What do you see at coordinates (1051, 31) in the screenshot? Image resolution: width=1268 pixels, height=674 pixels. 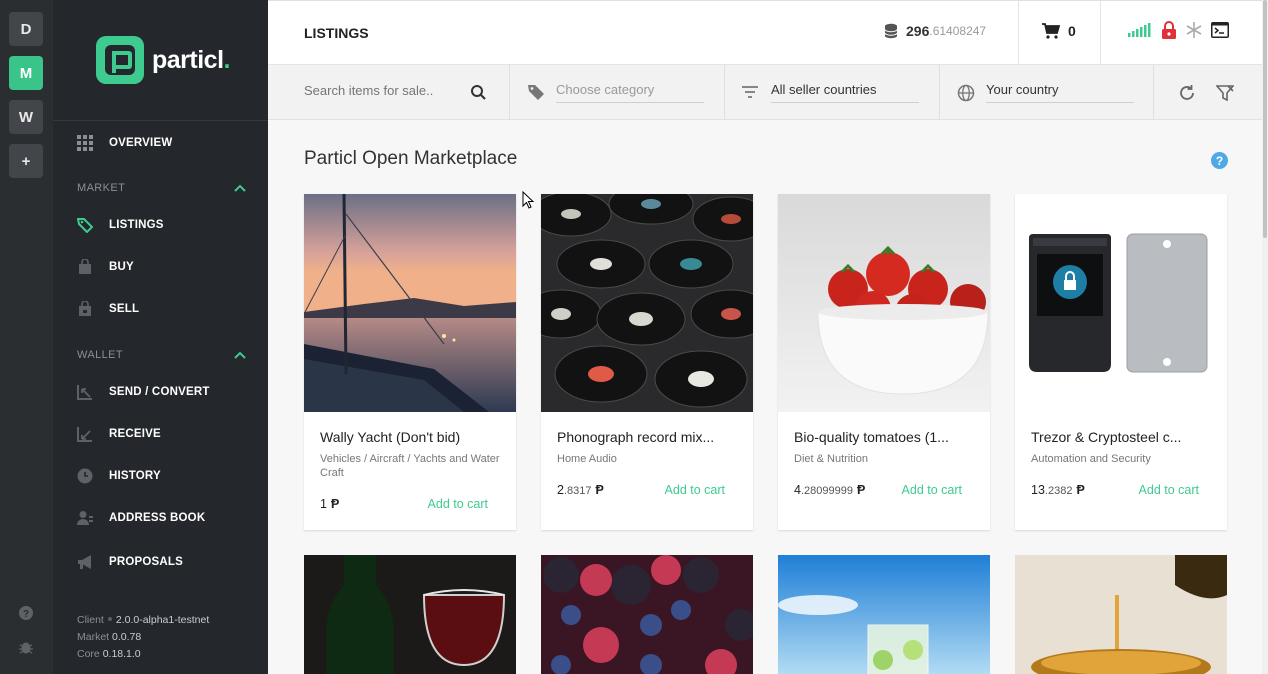 I see `cart-icon` at bounding box center [1051, 31].